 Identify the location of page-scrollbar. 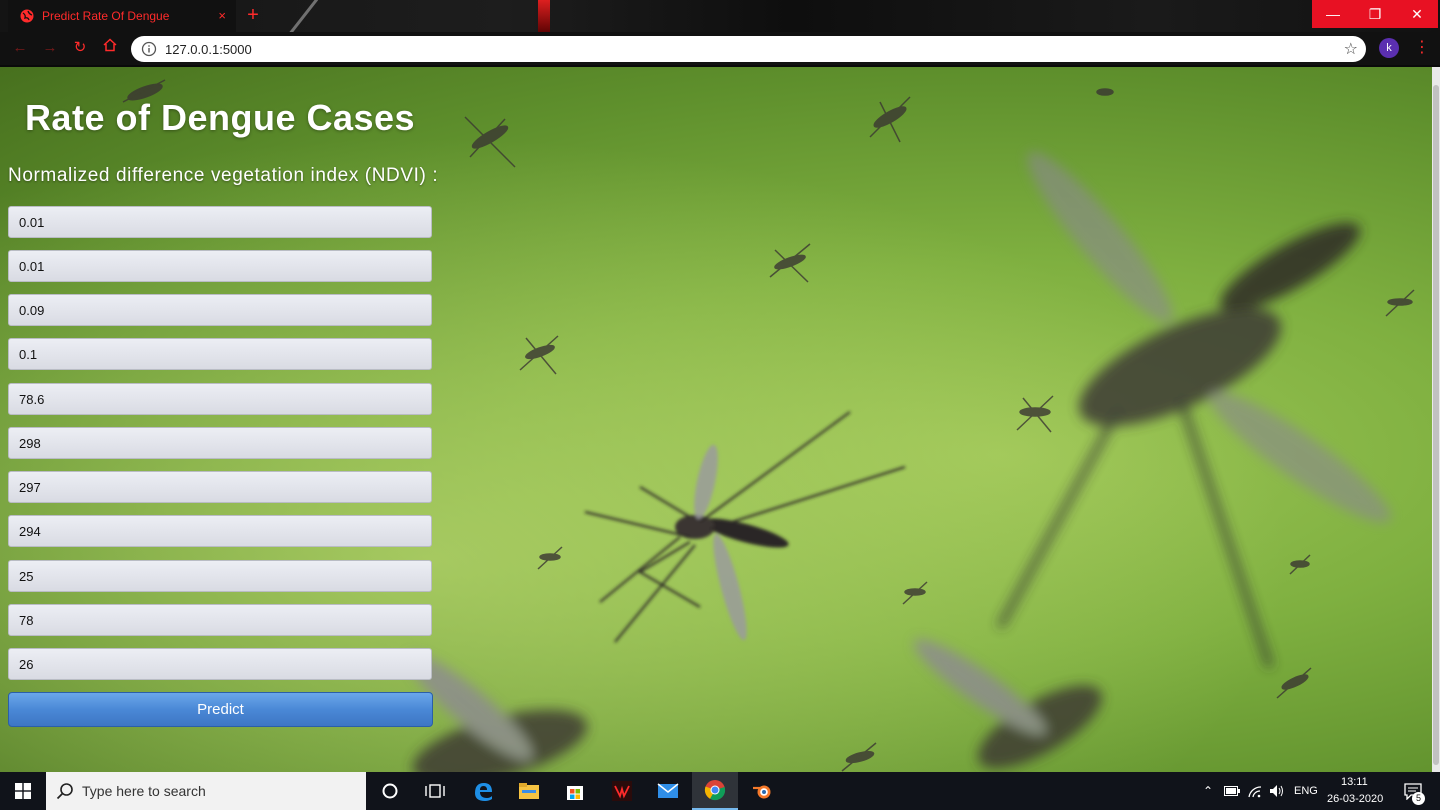
(1436, 419).